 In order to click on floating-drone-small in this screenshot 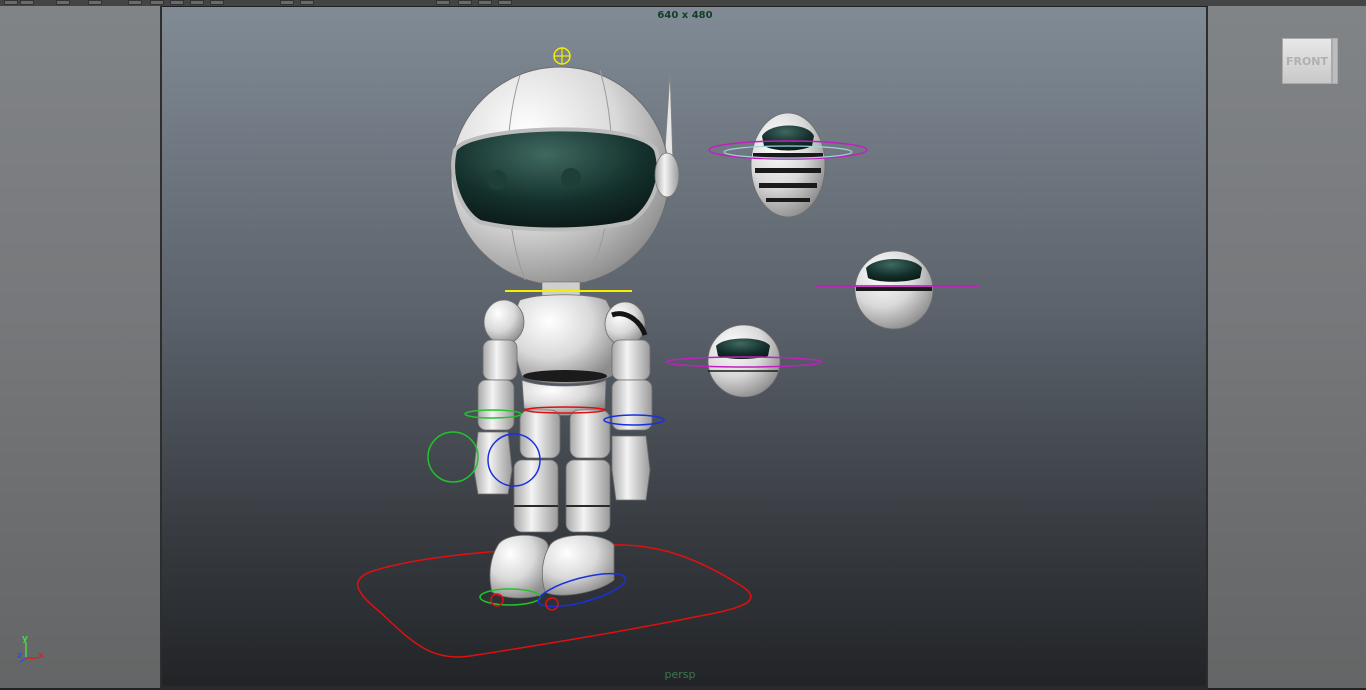, I will do `click(744, 361)`.